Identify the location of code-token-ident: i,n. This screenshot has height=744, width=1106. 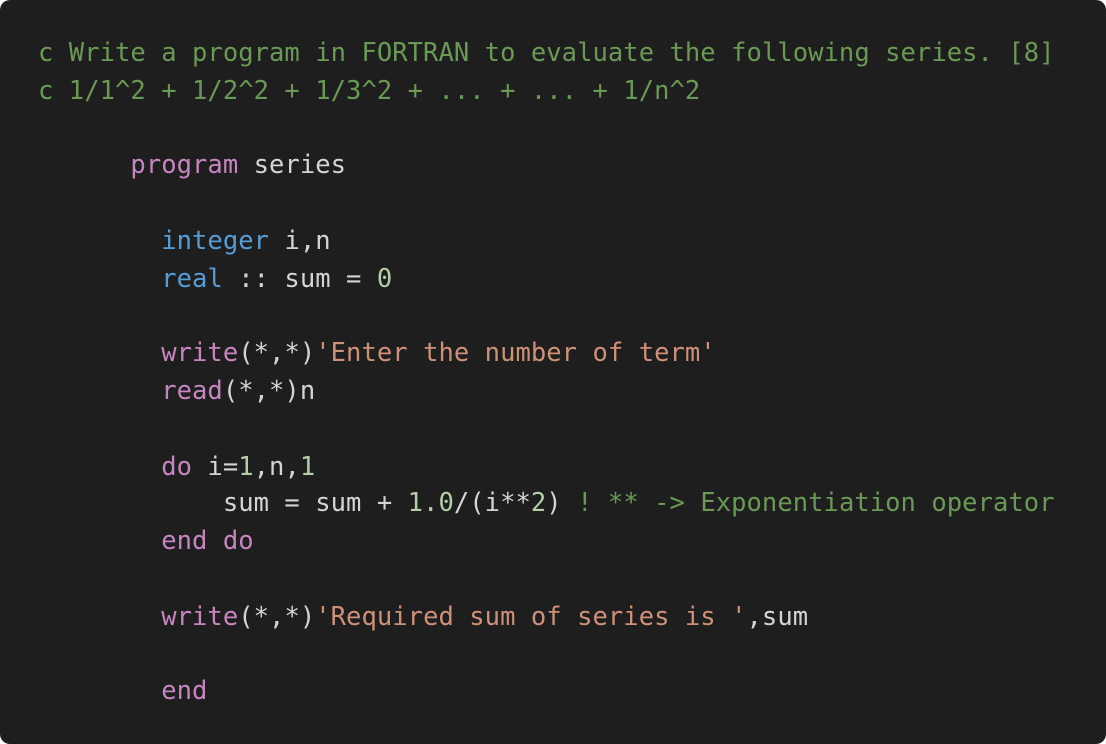
(300, 241).